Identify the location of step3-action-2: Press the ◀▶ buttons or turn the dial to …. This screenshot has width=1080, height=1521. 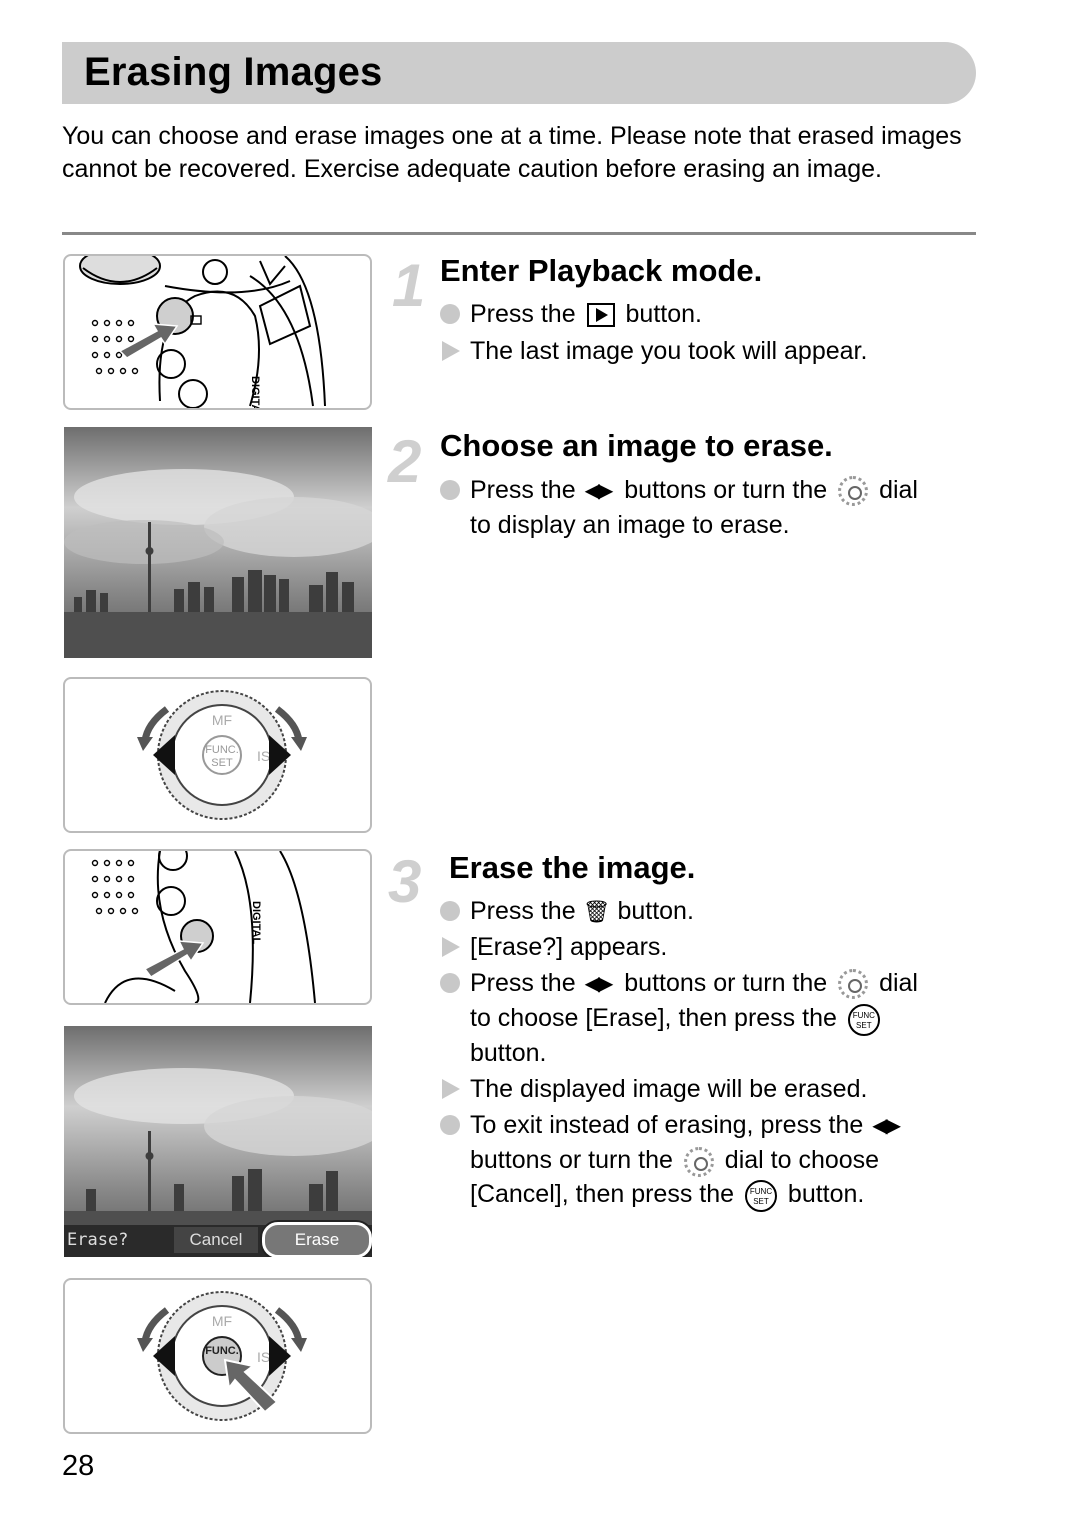
(710, 1018).